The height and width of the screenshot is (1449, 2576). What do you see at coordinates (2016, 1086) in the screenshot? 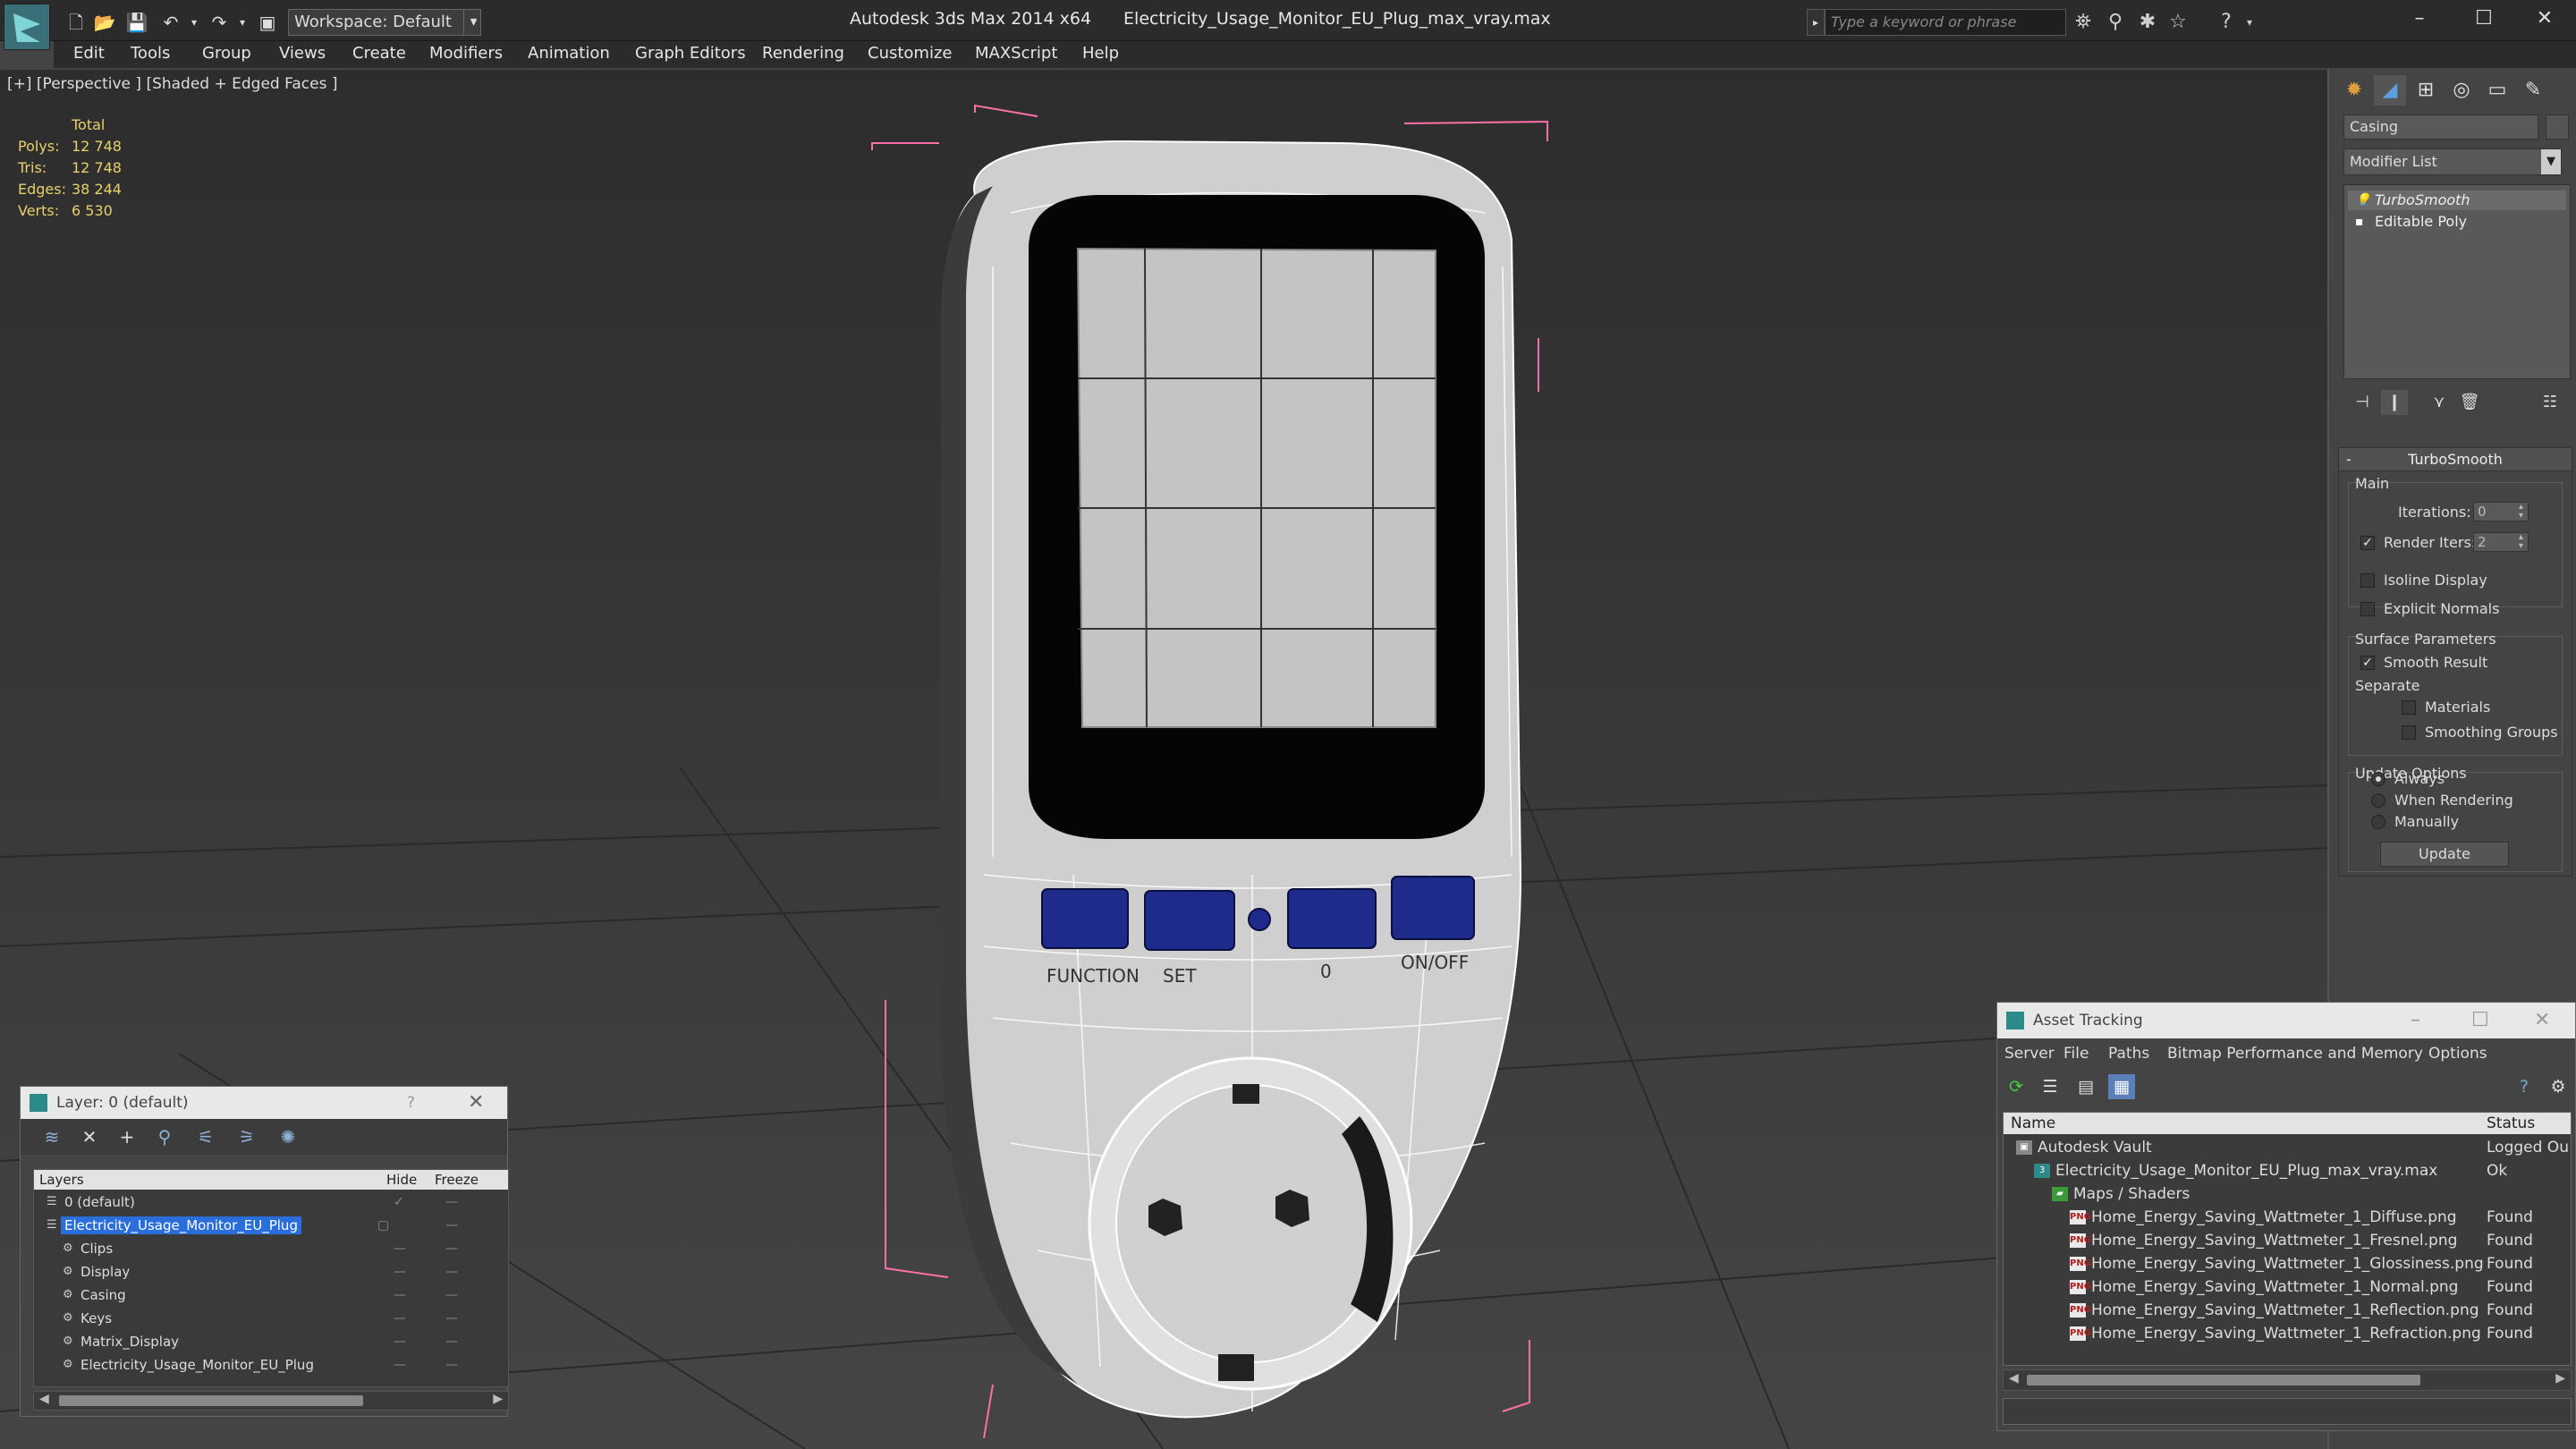
I see `refresh-icon: ⟳` at bounding box center [2016, 1086].